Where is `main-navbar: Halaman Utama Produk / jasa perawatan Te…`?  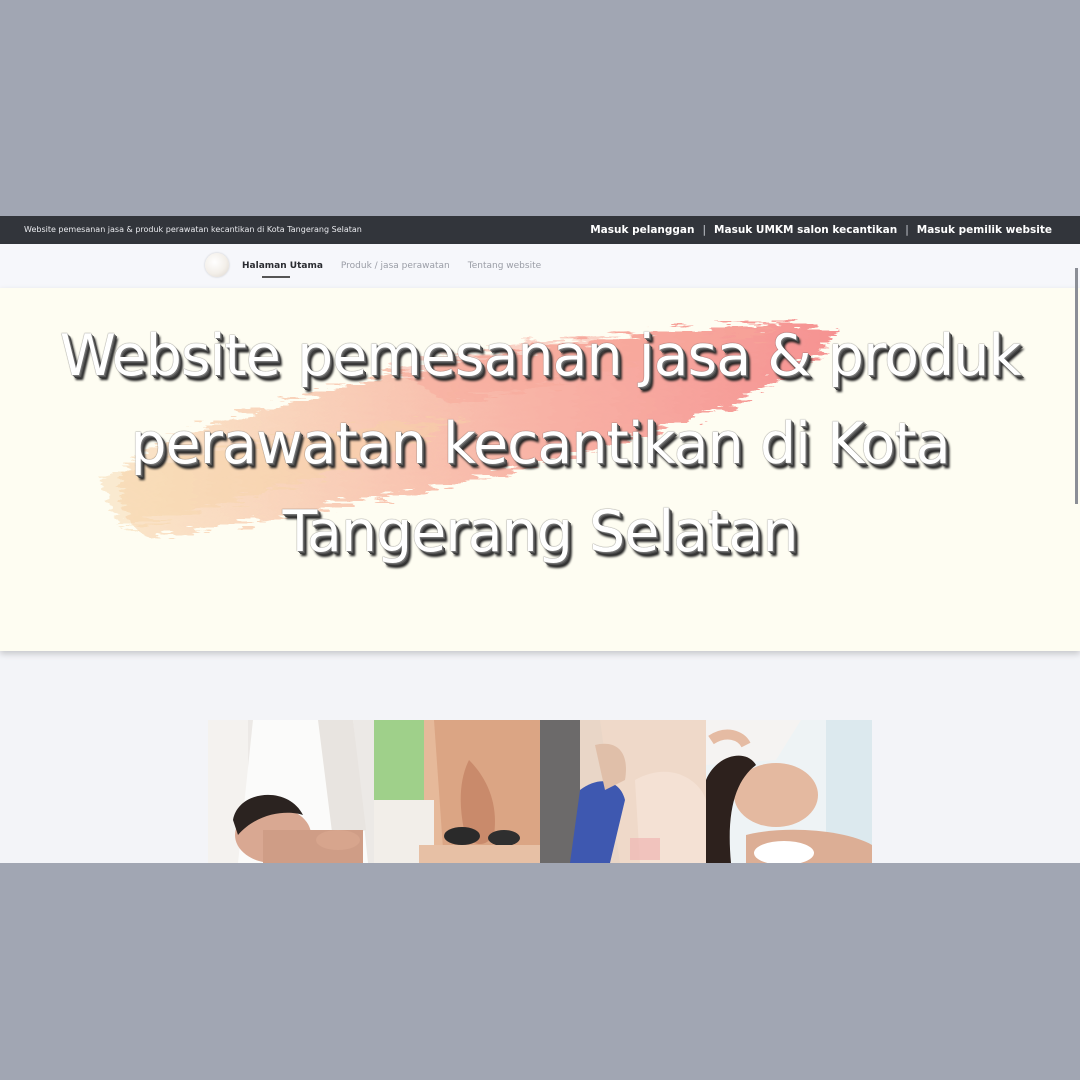 main-navbar: Halaman Utama Produk / jasa perawatan Te… is located at coordinates (540, 266).